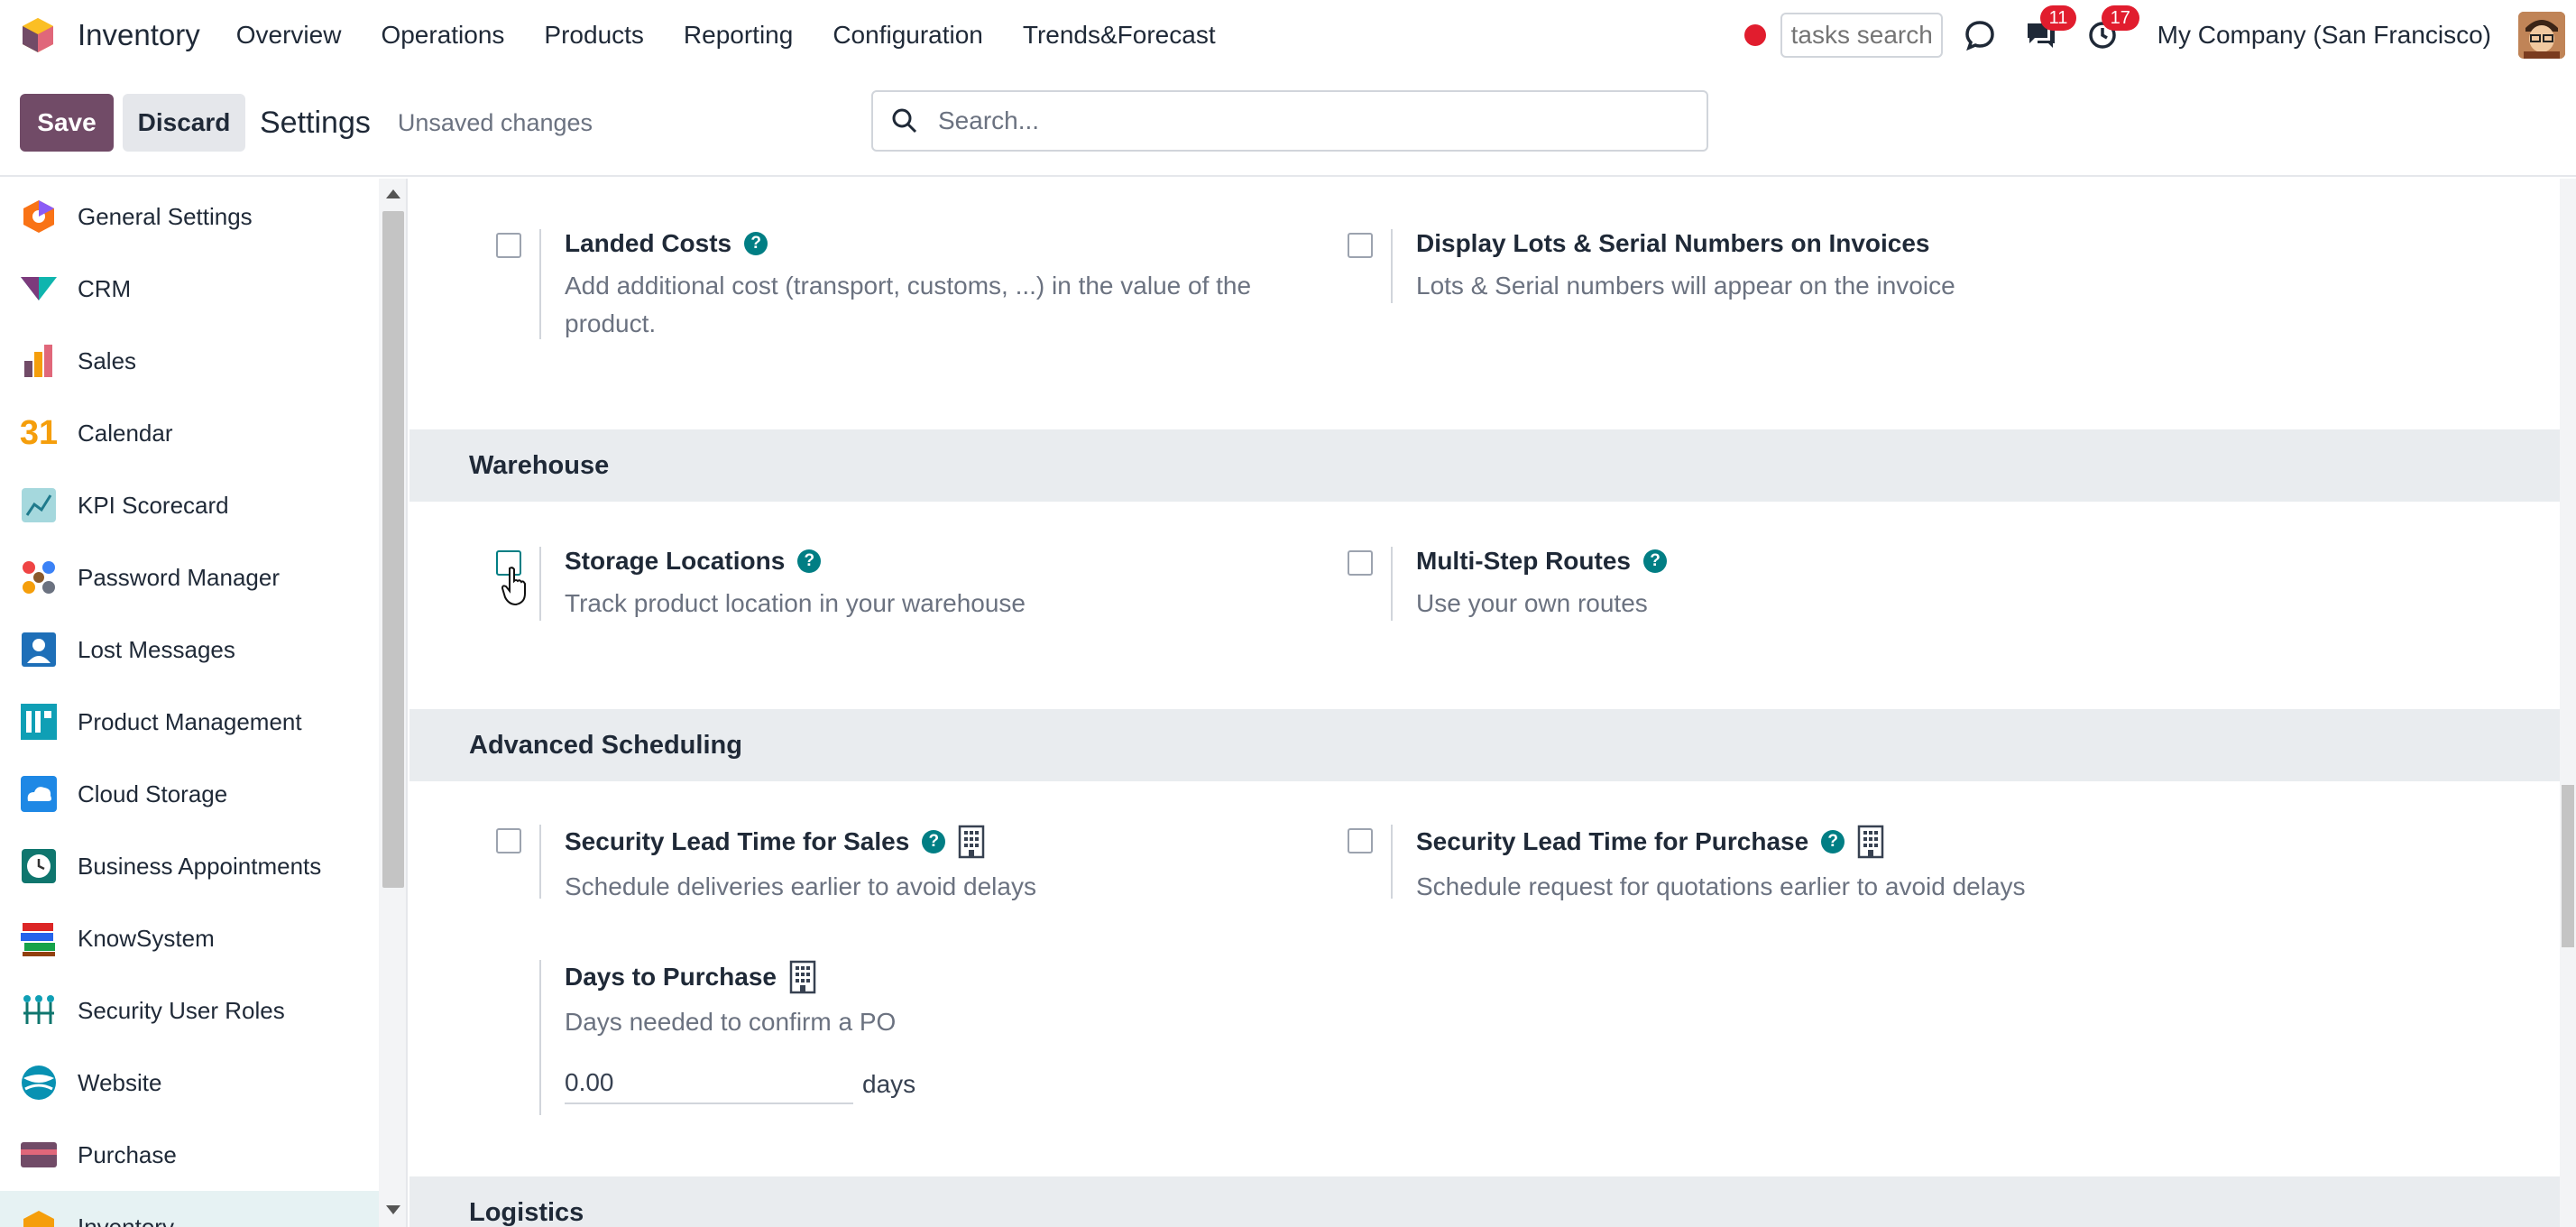  What do you see at coordinates (709, 1083) in the screenshot?
I see `days-to-purchase-input` at bounding box center [709, 1083].